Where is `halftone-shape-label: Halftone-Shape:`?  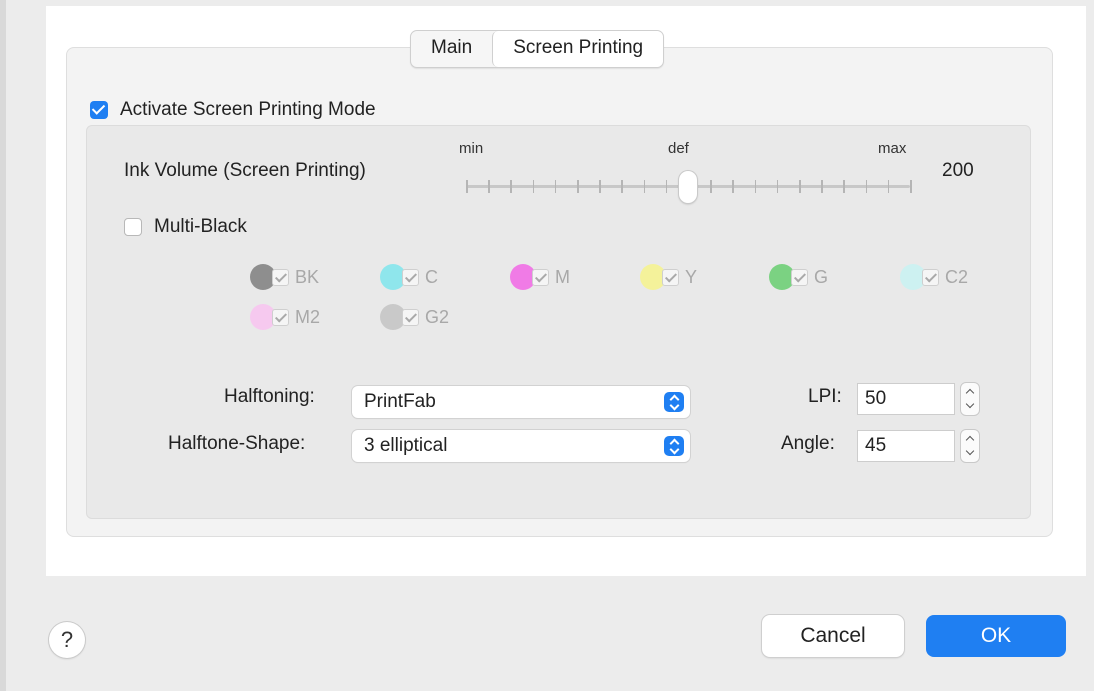 halftone-shape-label: Halftone-Shape: is located at coordinates (237, 443).